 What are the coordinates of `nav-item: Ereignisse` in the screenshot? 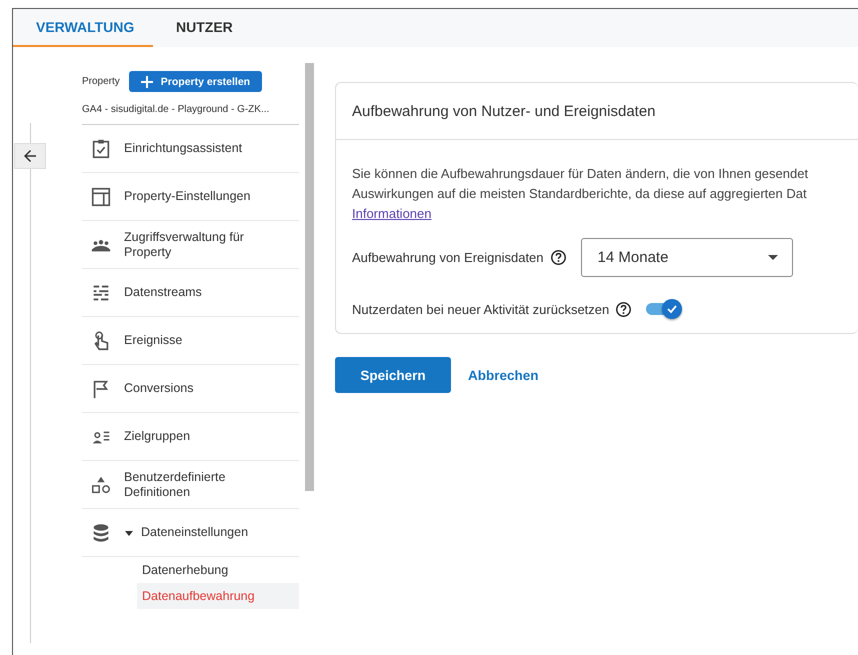 It's located at (190, 341).